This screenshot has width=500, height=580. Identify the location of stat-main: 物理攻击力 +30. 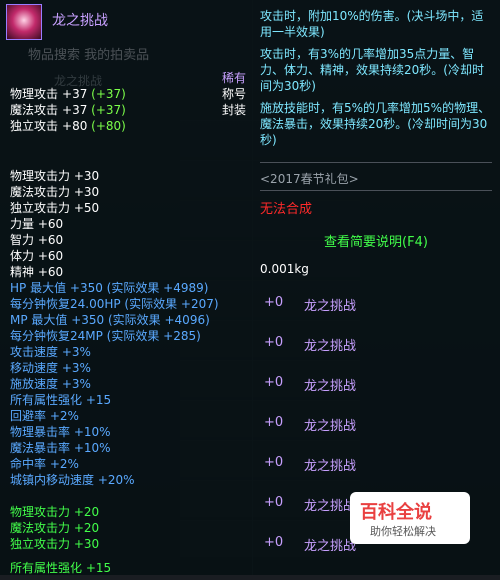
(55, 176).